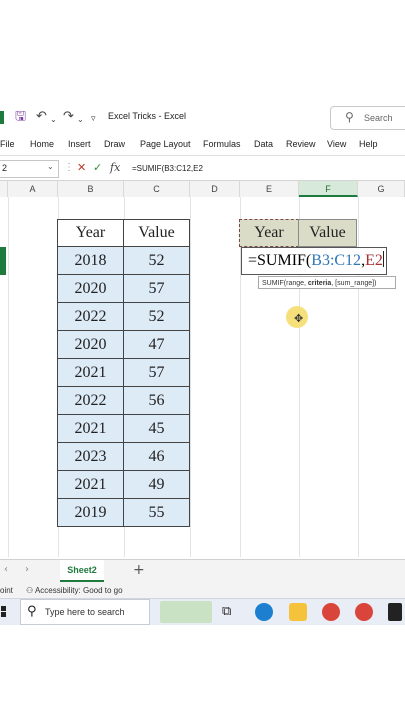  Describe the element at coordinates (298, 612) in the screenshot. I see `file-explorer-icon` at that location.